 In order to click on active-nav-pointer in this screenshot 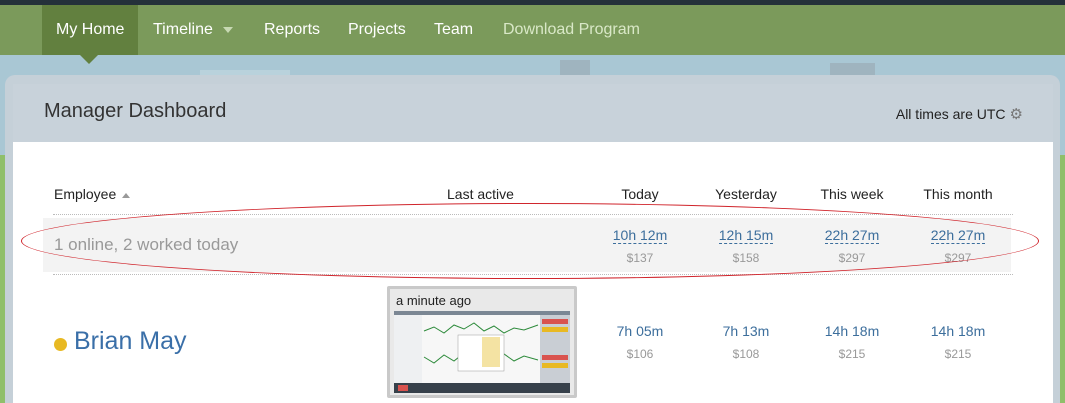, I will do `click(89, 59)`.